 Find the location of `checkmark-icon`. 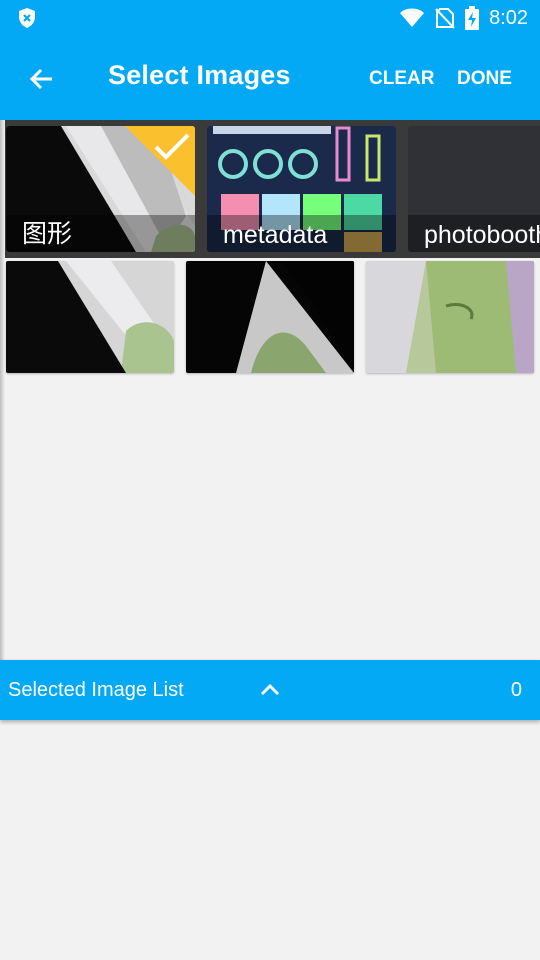

checkmark-icon is located at coordinates (172, 146).